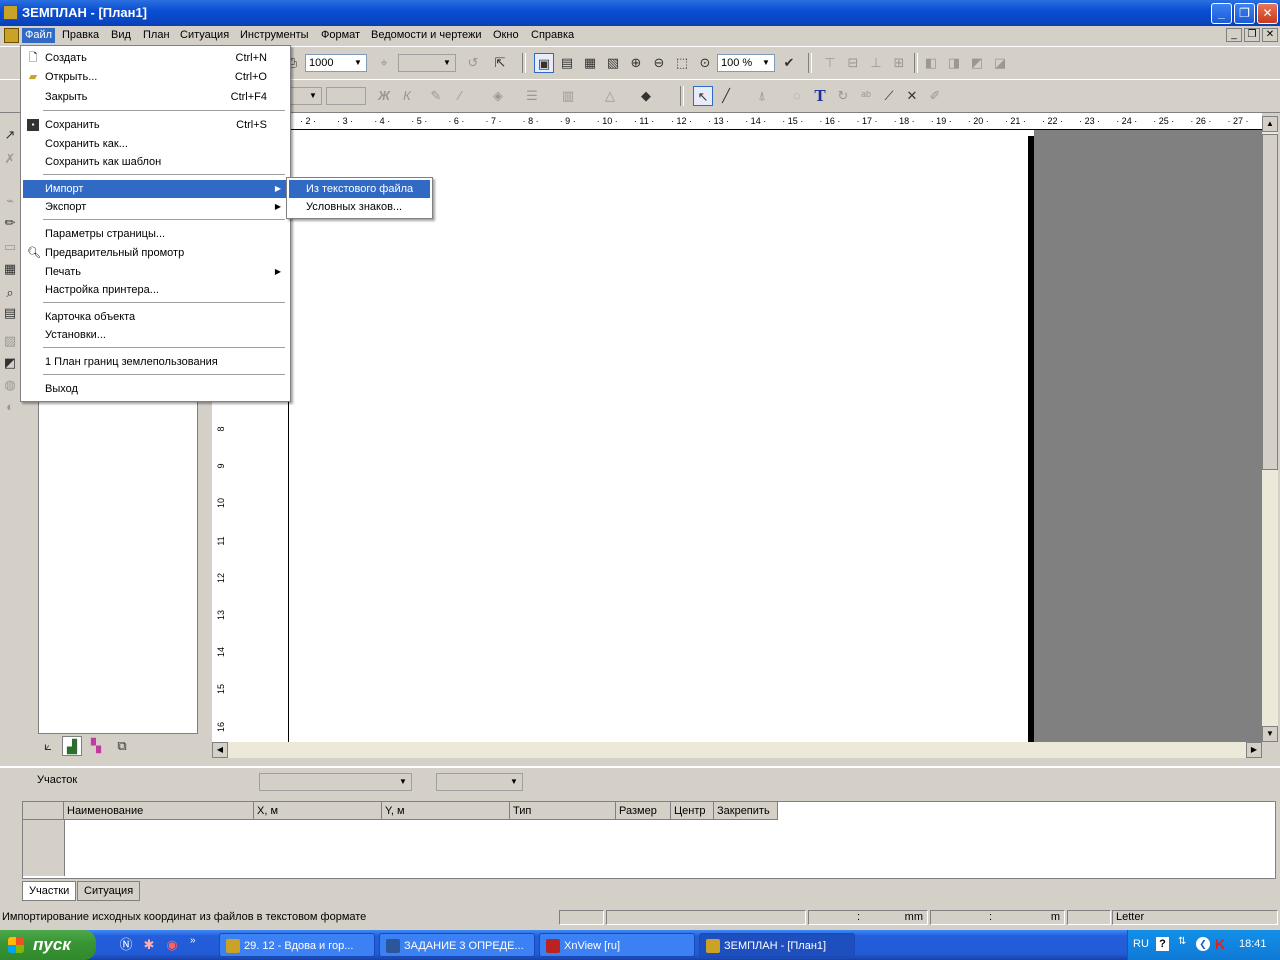  What do you see at coordinates (384, 63) in the screenshot?
I see `measure-icon: ⌖` at bounding box center [384, 63].